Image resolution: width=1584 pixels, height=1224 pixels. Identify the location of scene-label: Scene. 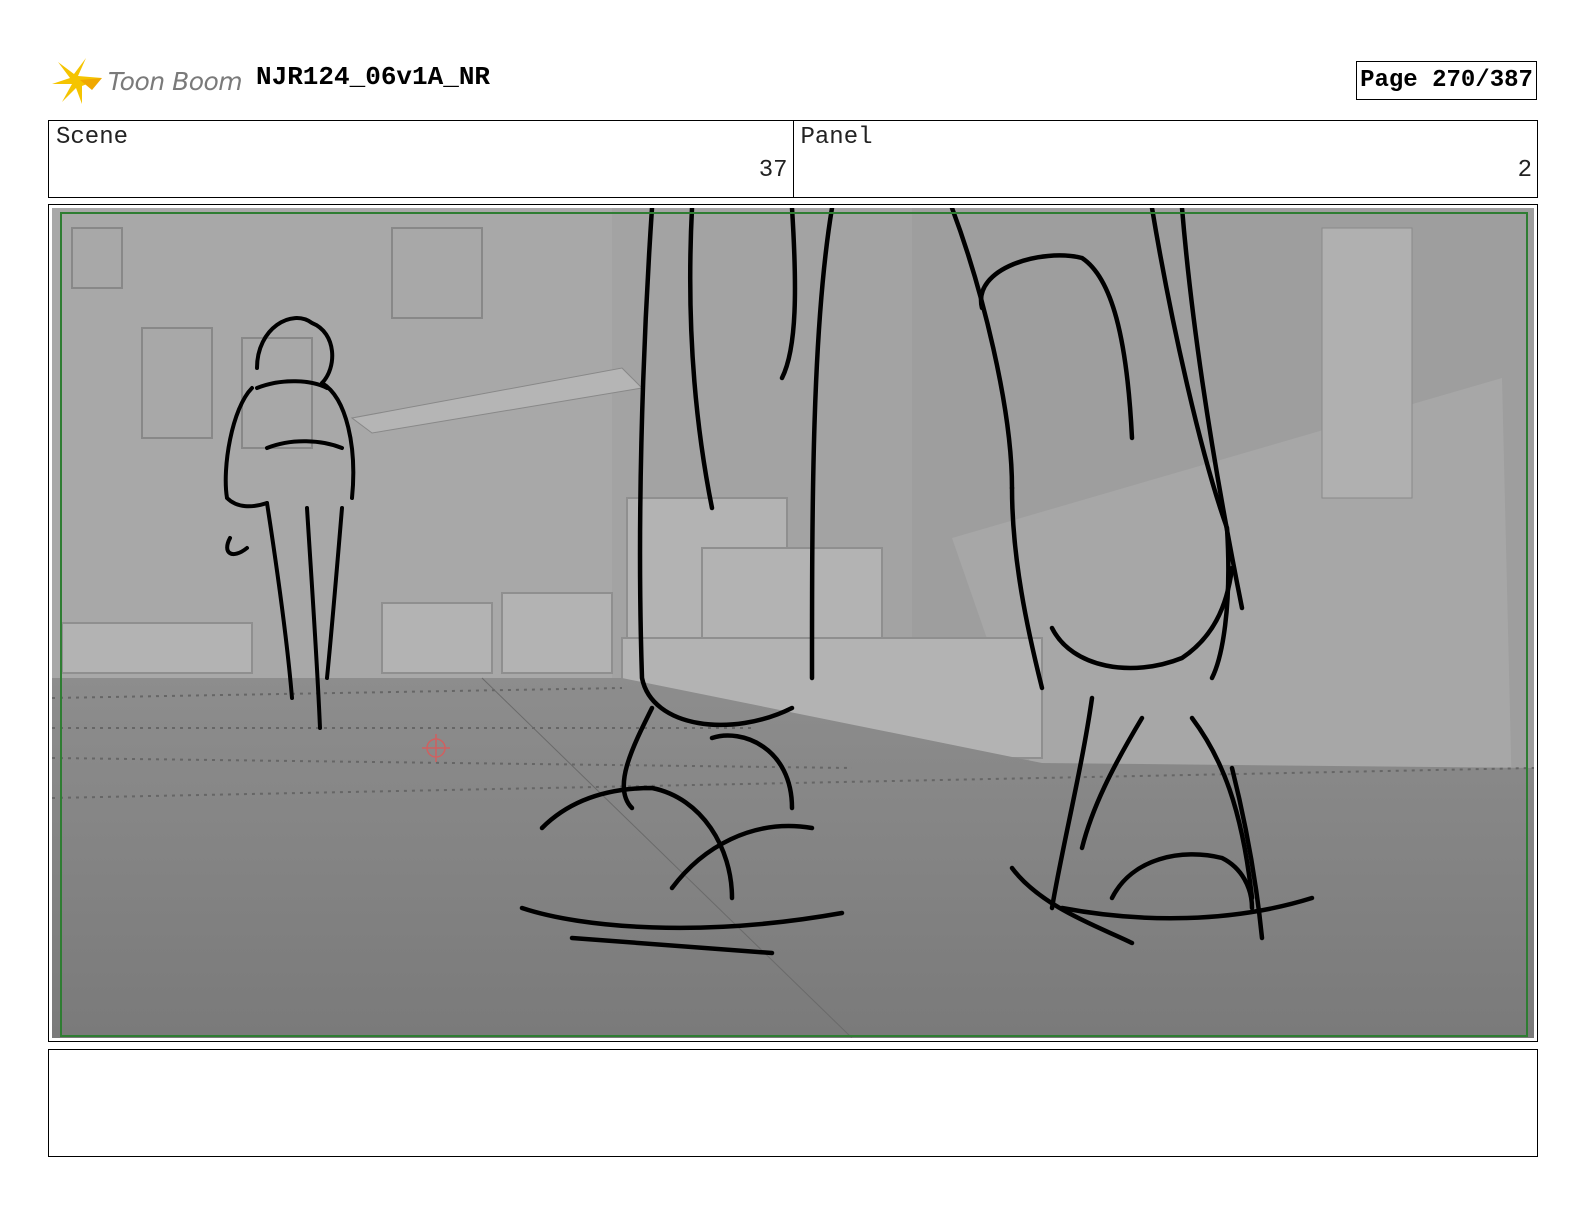
(92, 137).